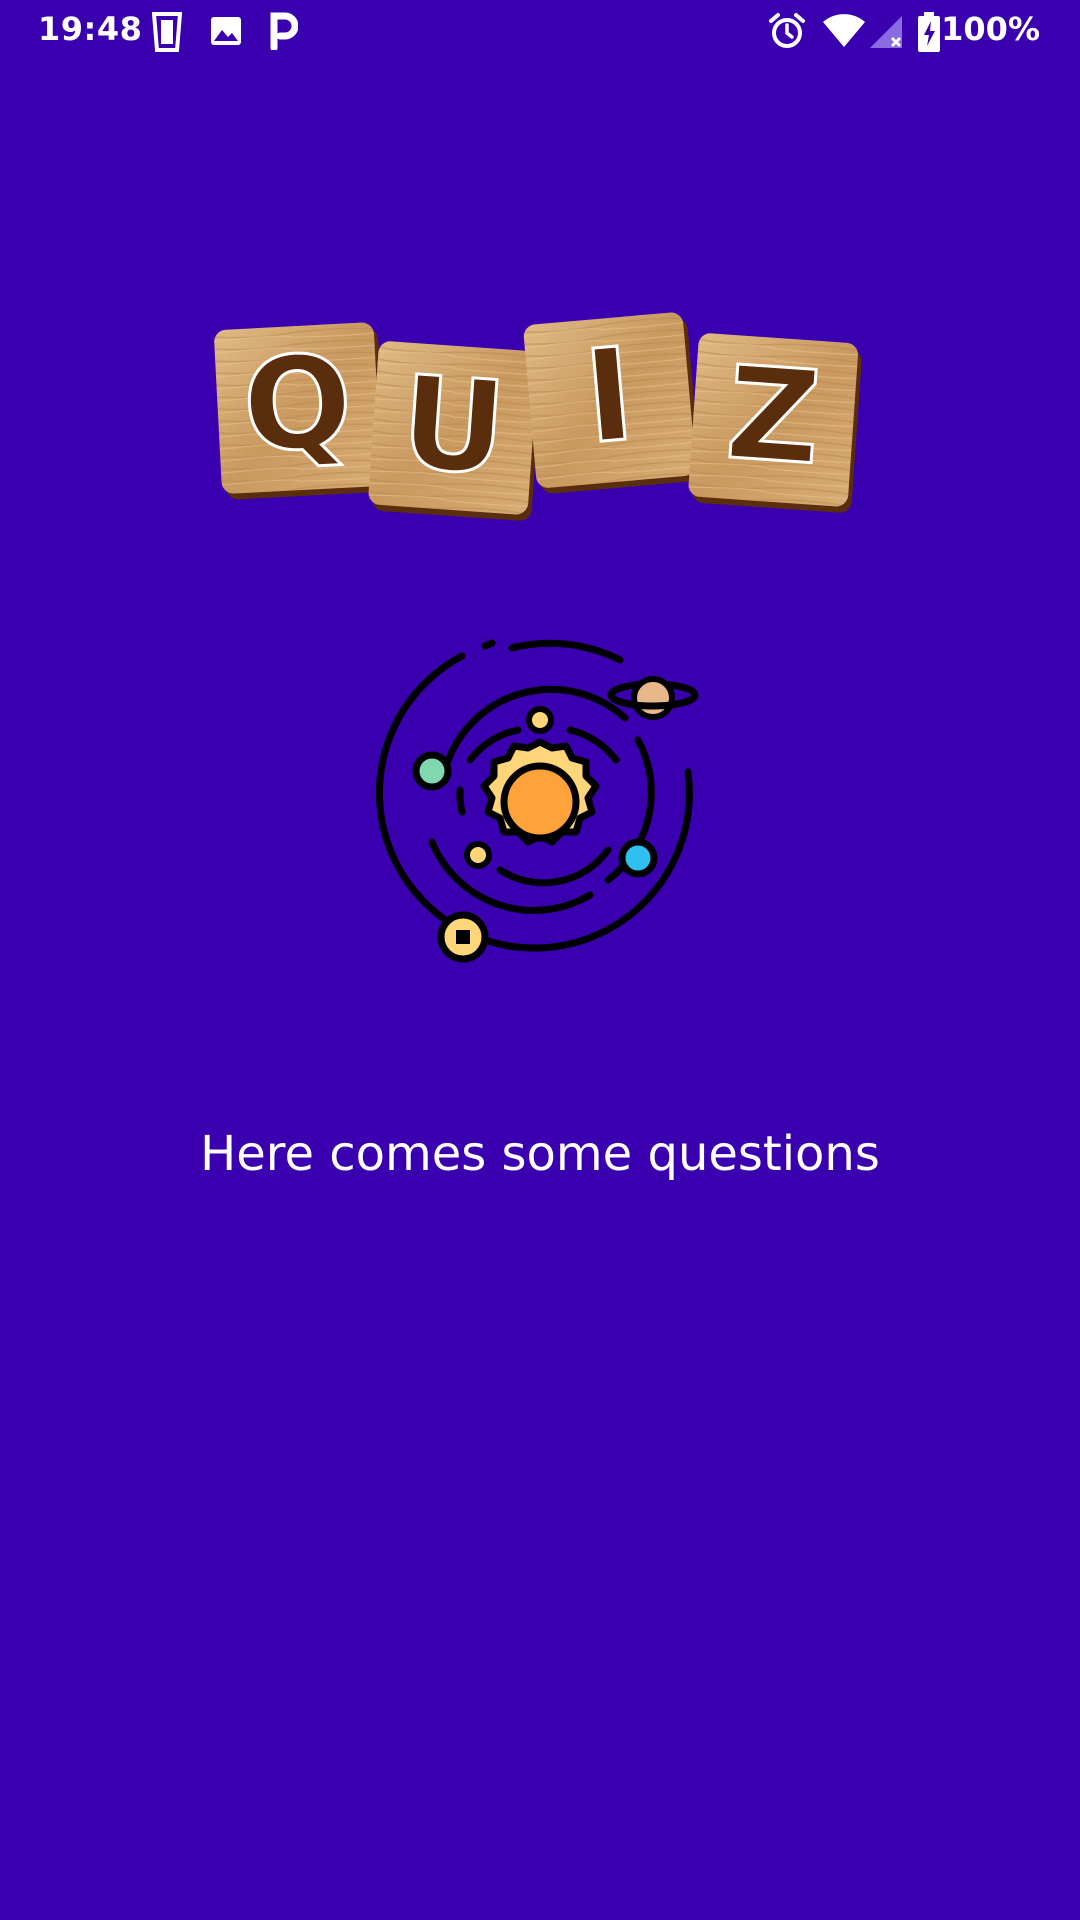 This screenshot has width=1080, height=1920. Describe the element at coordinates (463, 937) in the screenshot. I see `planet-yellow-bottom` at that location.